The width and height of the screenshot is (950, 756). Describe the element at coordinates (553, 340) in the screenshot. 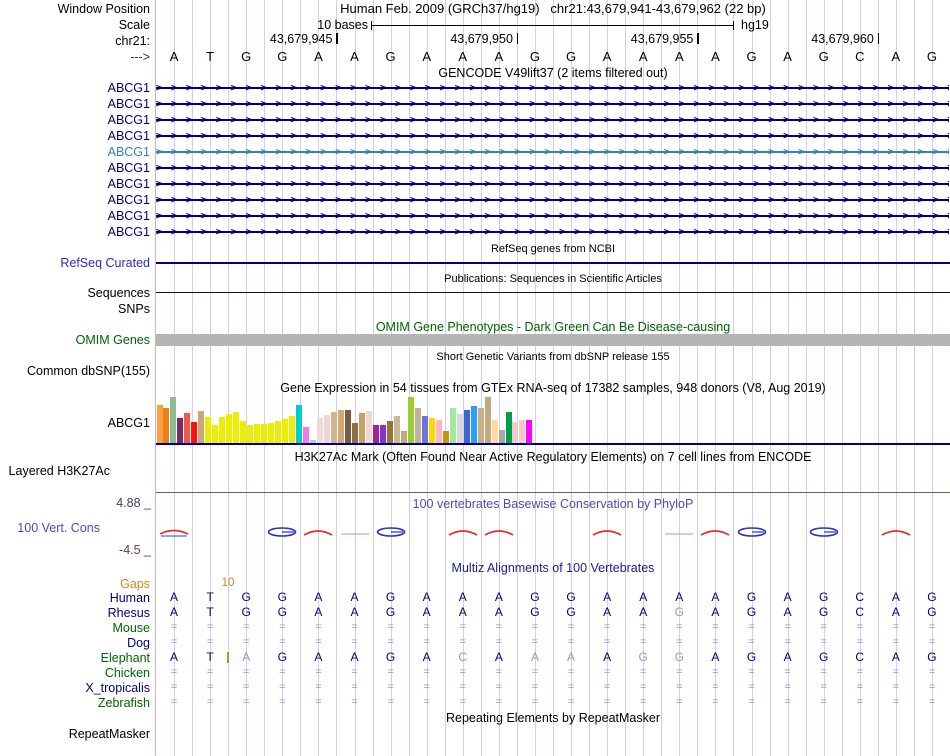

I see `omim-gene-bar` at that location.